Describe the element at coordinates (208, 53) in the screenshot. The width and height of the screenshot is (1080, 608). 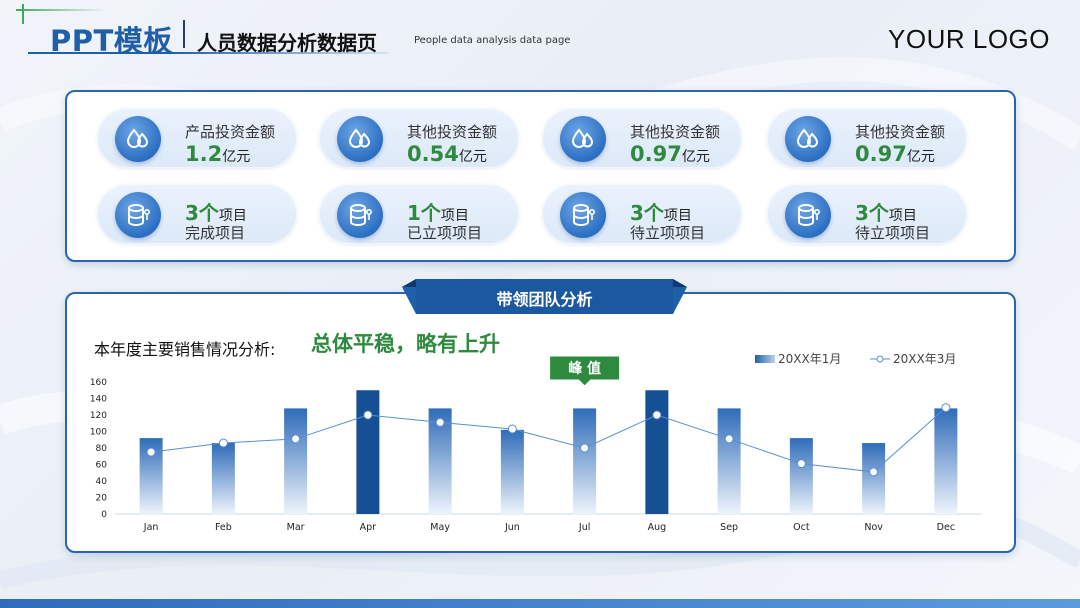
I see `header-underline` at that location.